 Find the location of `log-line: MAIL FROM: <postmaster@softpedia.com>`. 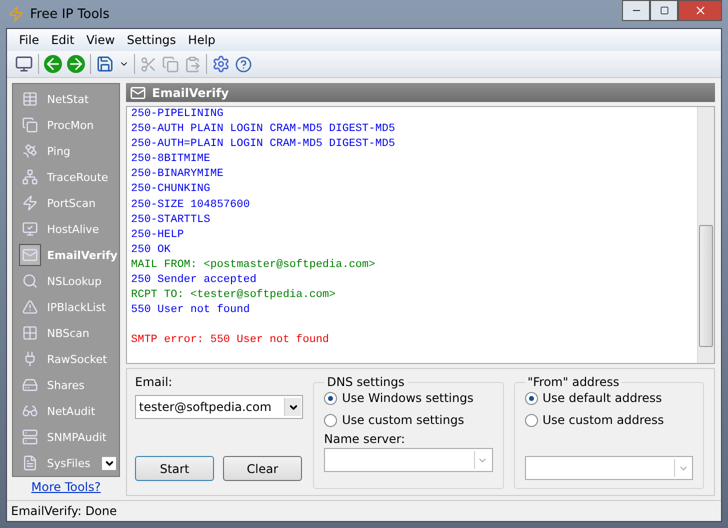

log-line: MAIL FROM: <postmaster@softpedia.com> is located at coordinates (253, 265).